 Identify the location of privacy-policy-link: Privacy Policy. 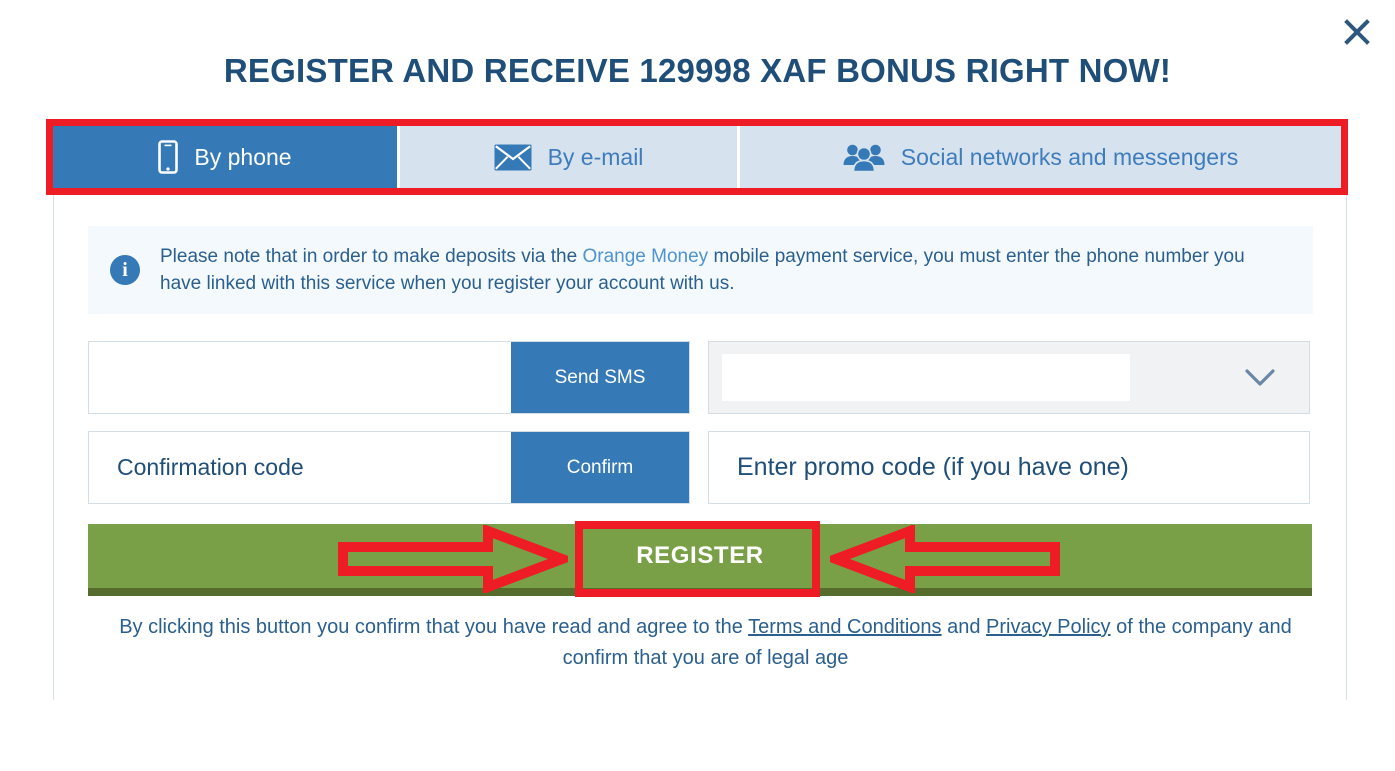
(1048, 627).